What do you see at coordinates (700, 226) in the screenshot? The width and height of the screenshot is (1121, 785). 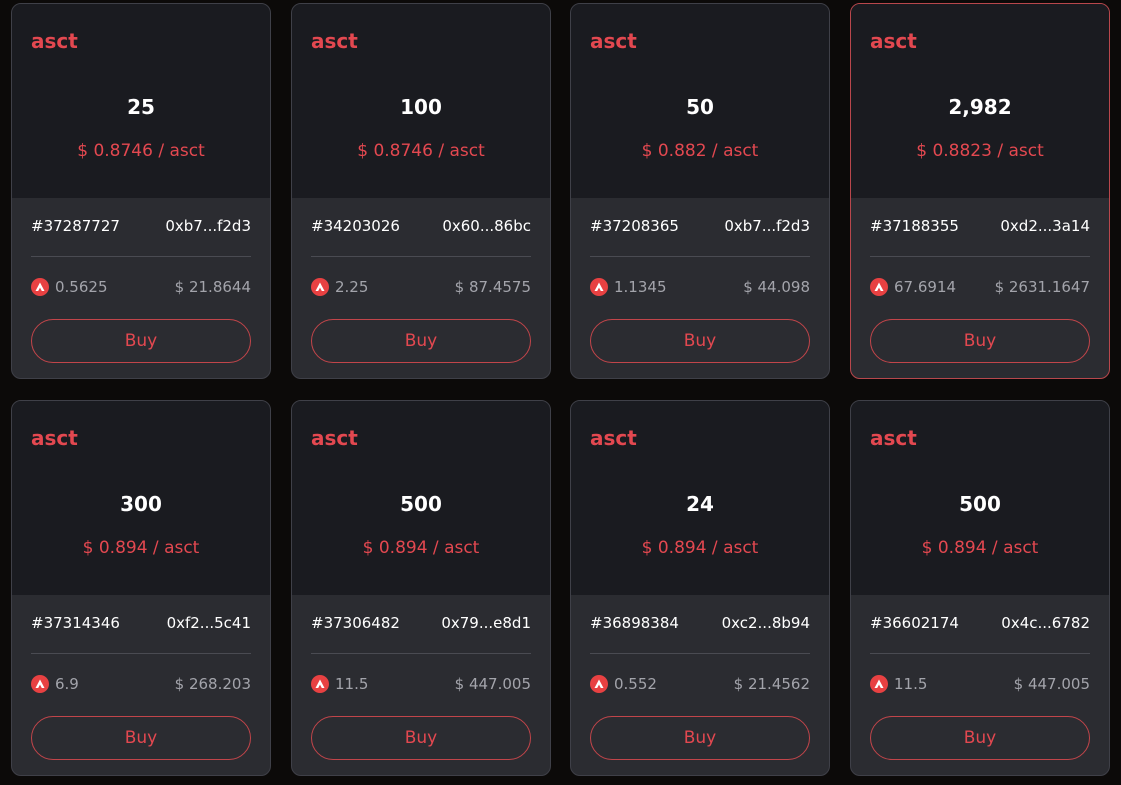 I see `listing-meta-row: #37208365 0xb7...f2d3` at bounding box center [700, 226].